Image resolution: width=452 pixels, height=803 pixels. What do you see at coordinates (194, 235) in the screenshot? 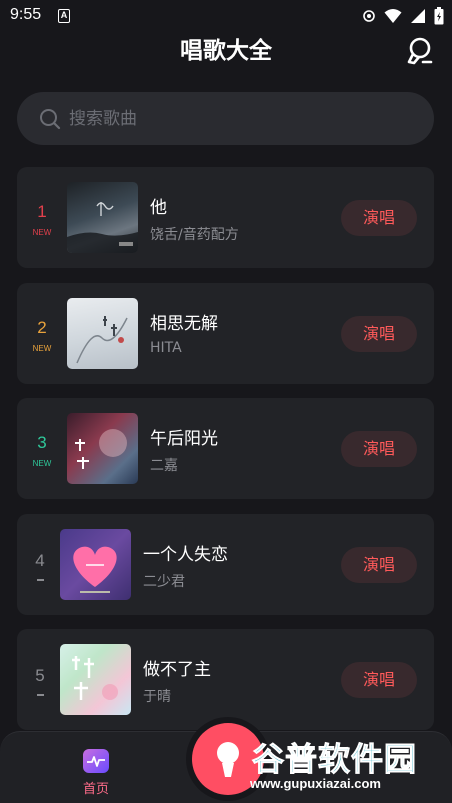
I see `song-artist: 饶舌/音药配方` at bounding box center [194, 235].